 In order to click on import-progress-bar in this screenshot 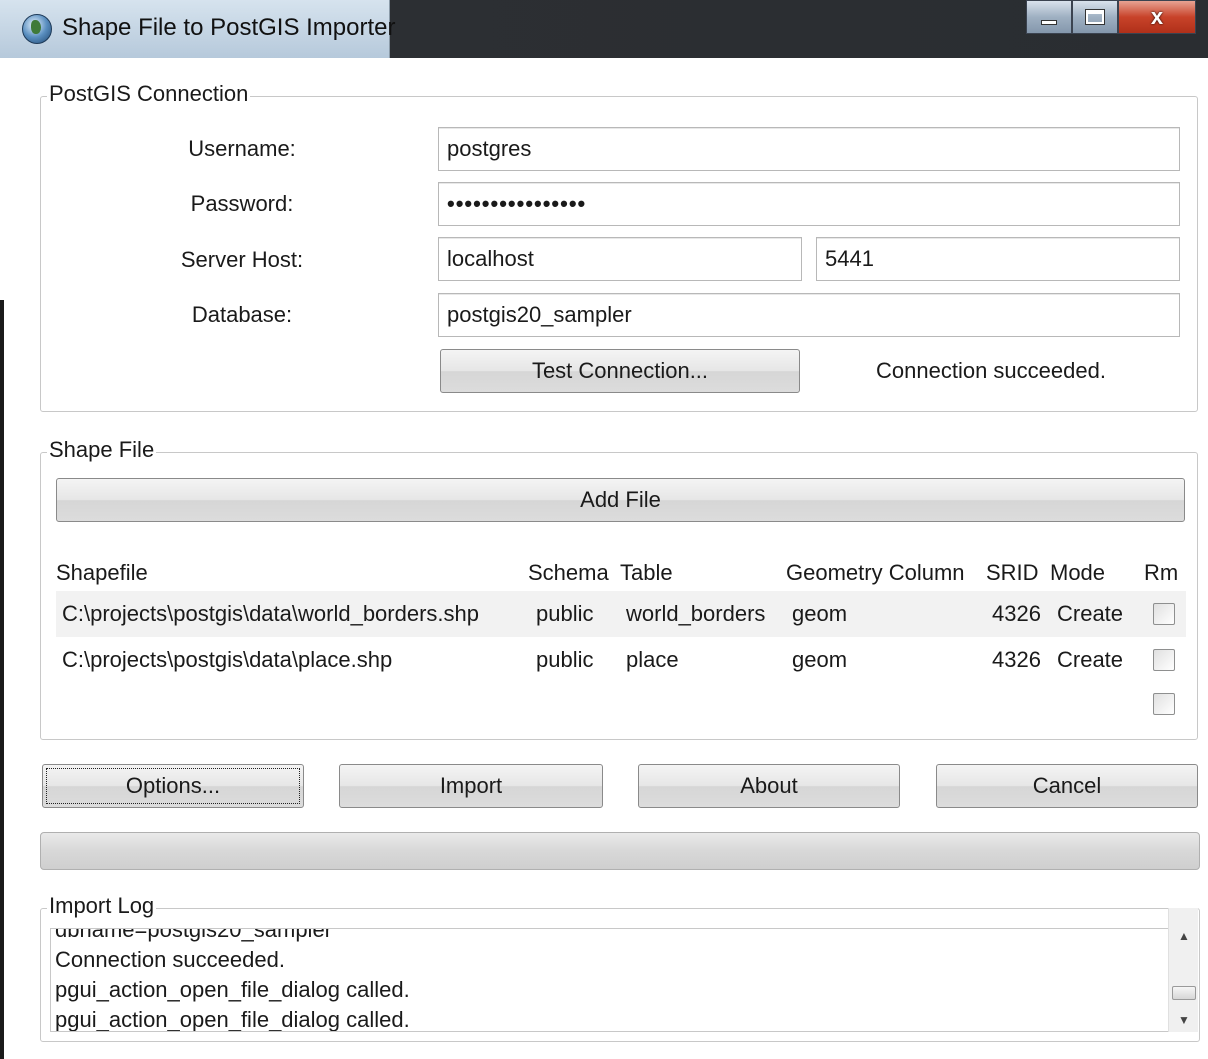, I will do `click(620, 851)`.